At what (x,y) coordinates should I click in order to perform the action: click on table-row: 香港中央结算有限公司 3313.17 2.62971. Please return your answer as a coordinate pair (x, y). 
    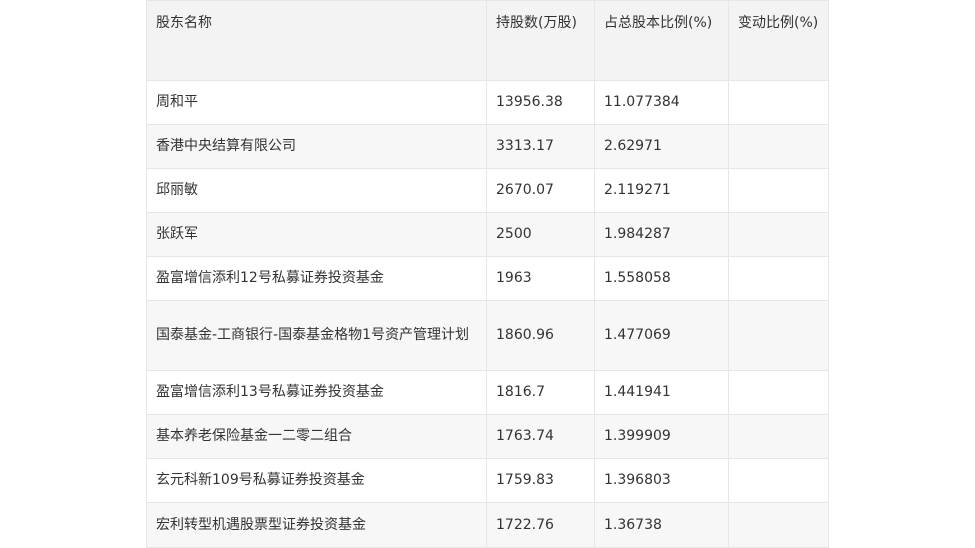
    Looking at the image, I should click on (487, 146).